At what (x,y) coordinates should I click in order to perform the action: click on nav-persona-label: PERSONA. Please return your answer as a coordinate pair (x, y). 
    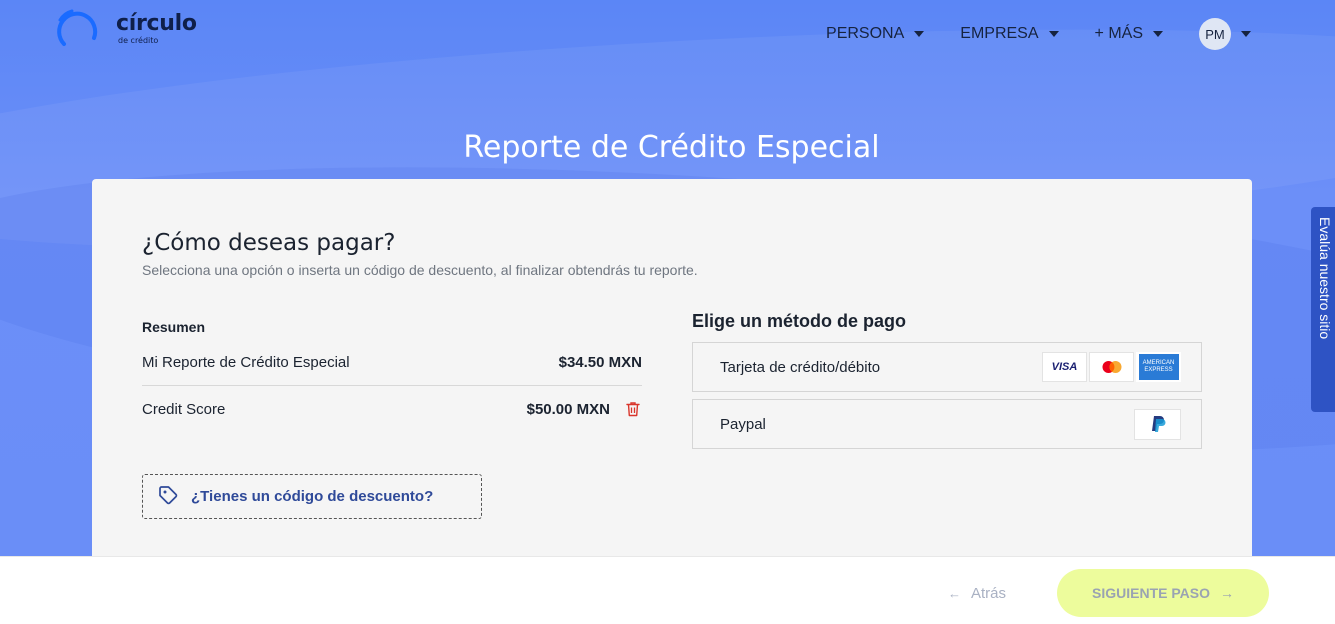
    Looking at the image, I should click on (865, 33).